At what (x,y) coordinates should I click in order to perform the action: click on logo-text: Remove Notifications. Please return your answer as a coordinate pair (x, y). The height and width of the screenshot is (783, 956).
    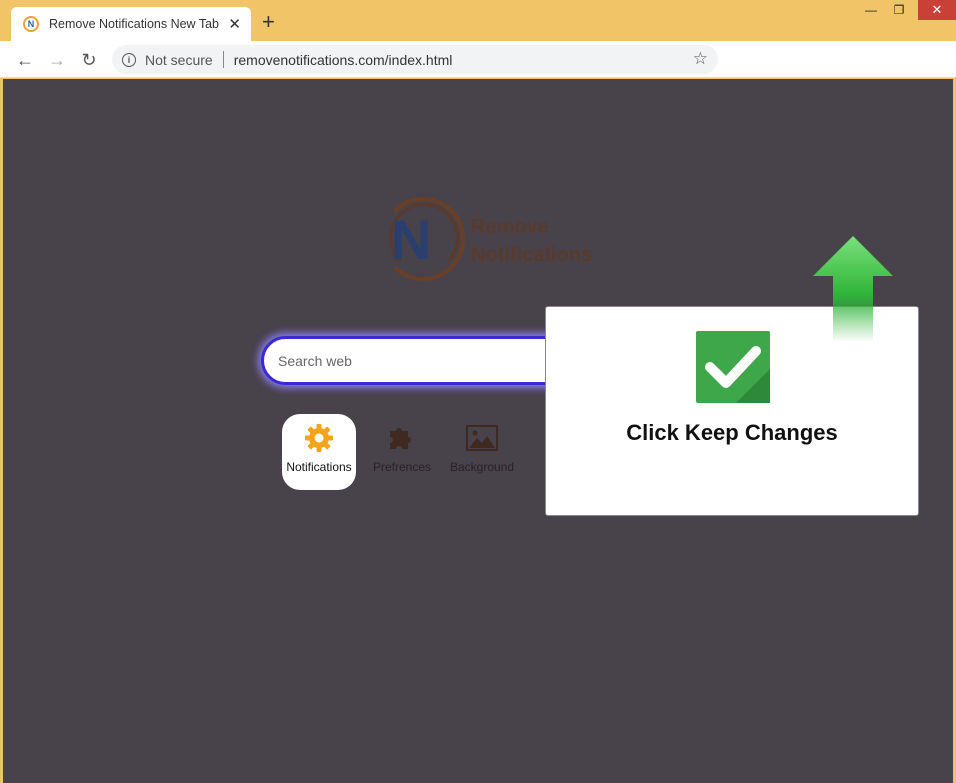
    Looking at the image, I should click on (531, 241).